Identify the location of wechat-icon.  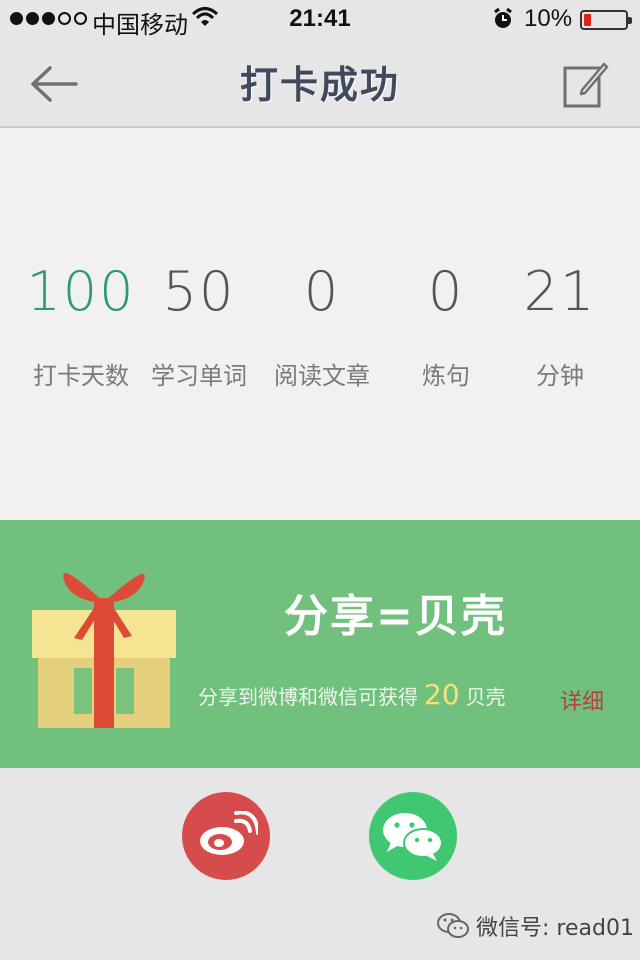
(413, 837).